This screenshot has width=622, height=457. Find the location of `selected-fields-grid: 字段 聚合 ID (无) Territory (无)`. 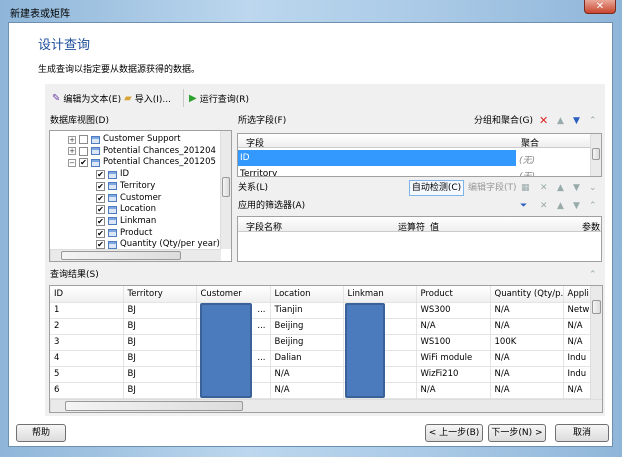

selected-fields-grid: 字段 聚合 ID (无) Territory (无) is located at coordinates (419, 155).